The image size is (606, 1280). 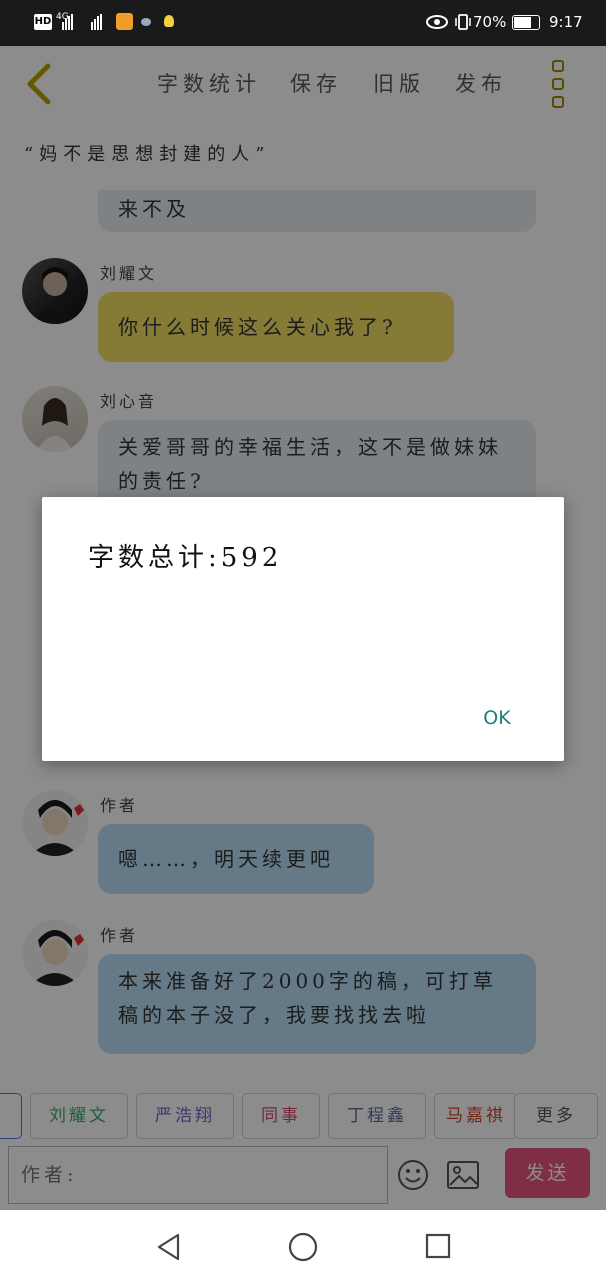 I want to click on planet-icon, so click(x=146, y=22).